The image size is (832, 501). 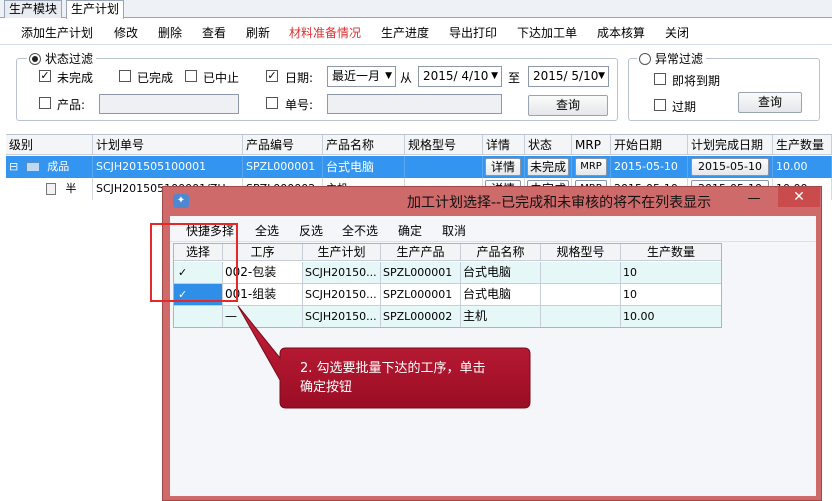 I want to click on abnormal-filter-radio, so click(x=645, y=58).